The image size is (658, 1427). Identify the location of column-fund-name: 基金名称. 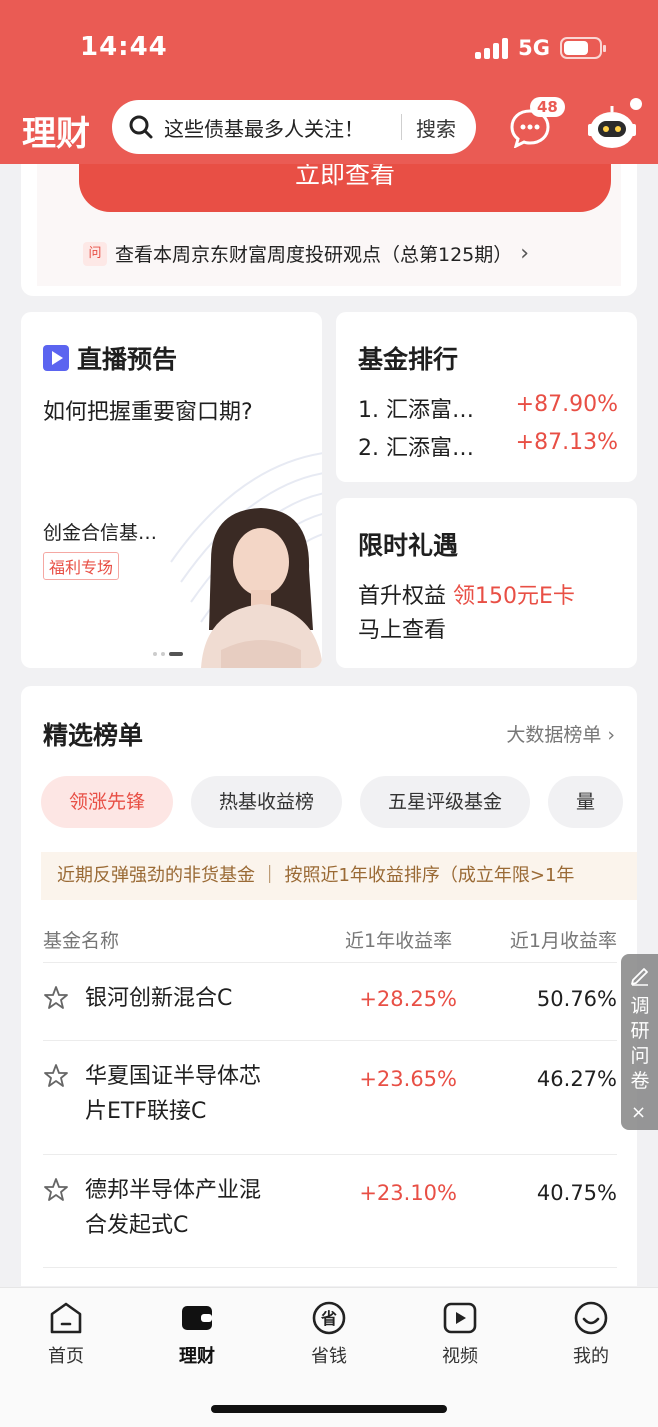
(81, 941).